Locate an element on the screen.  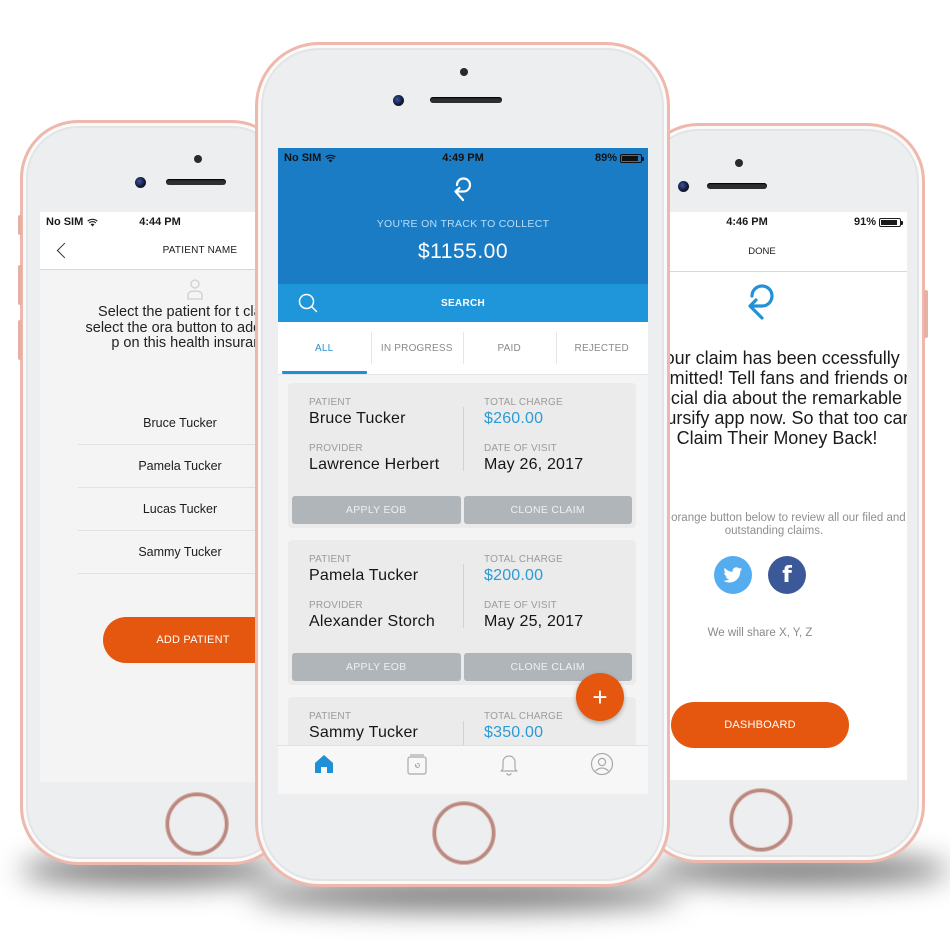
provider-name: Lawrence Herbert is located at coordinates (374, 464).